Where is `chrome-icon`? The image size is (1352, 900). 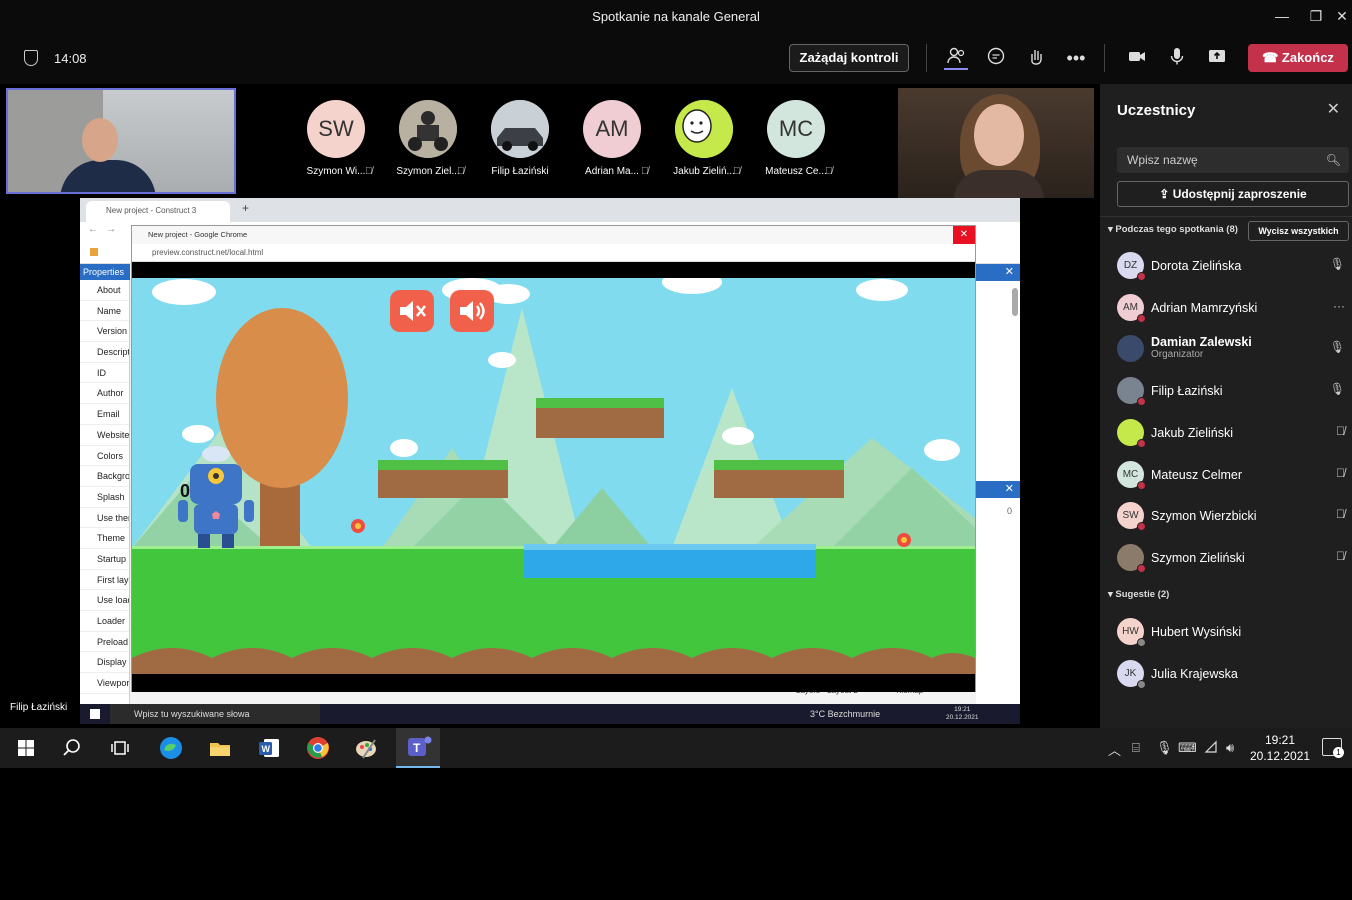
chrome-icon is located at coordinates (318, 748).